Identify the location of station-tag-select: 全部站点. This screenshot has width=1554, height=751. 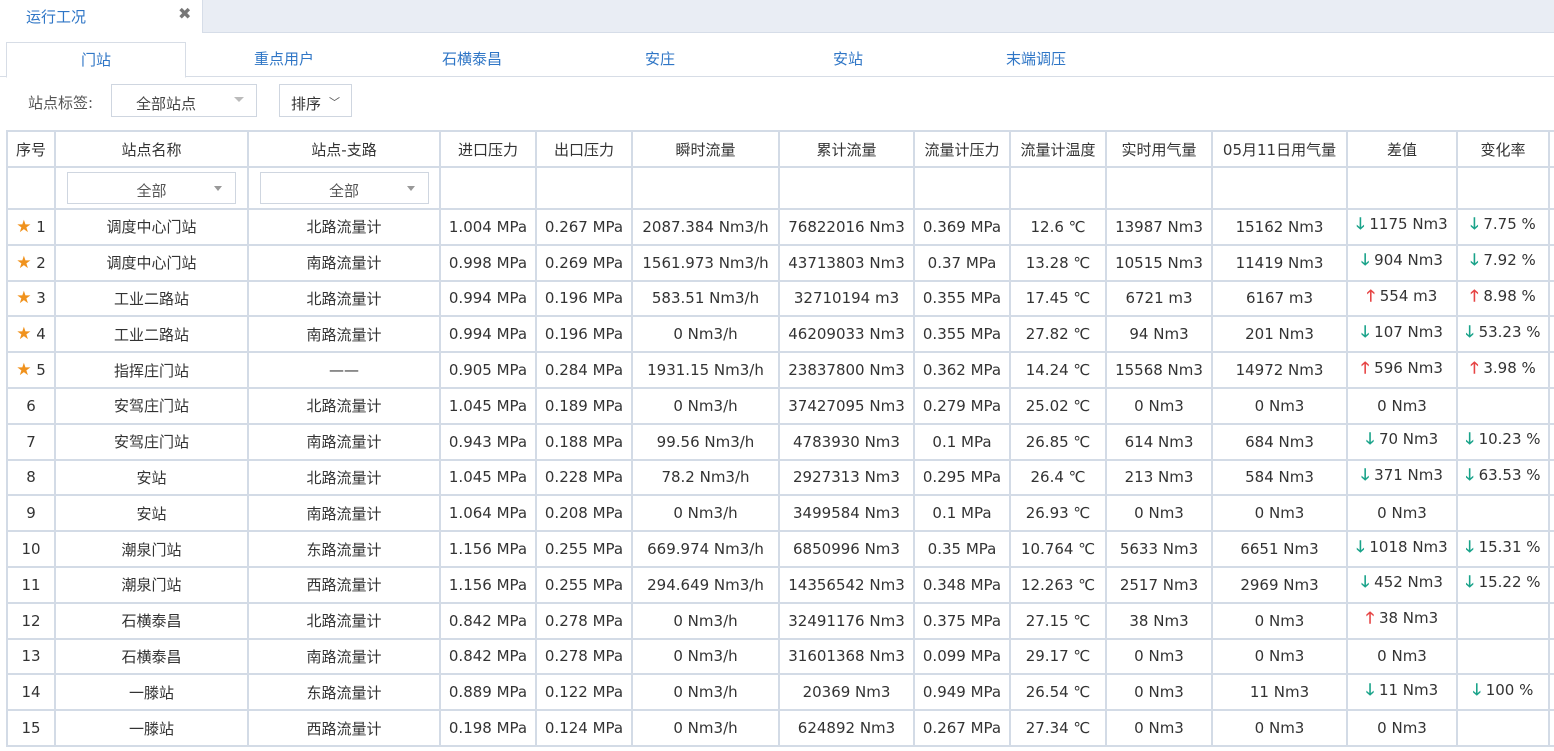
(184, 100).